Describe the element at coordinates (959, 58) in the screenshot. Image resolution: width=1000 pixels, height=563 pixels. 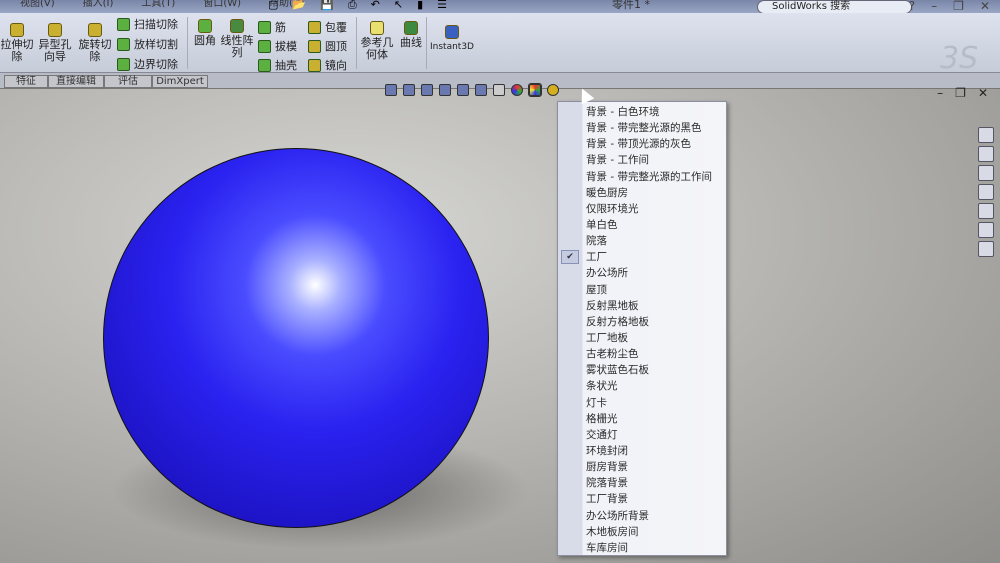
I see `ds-logo: 3S` at that location.